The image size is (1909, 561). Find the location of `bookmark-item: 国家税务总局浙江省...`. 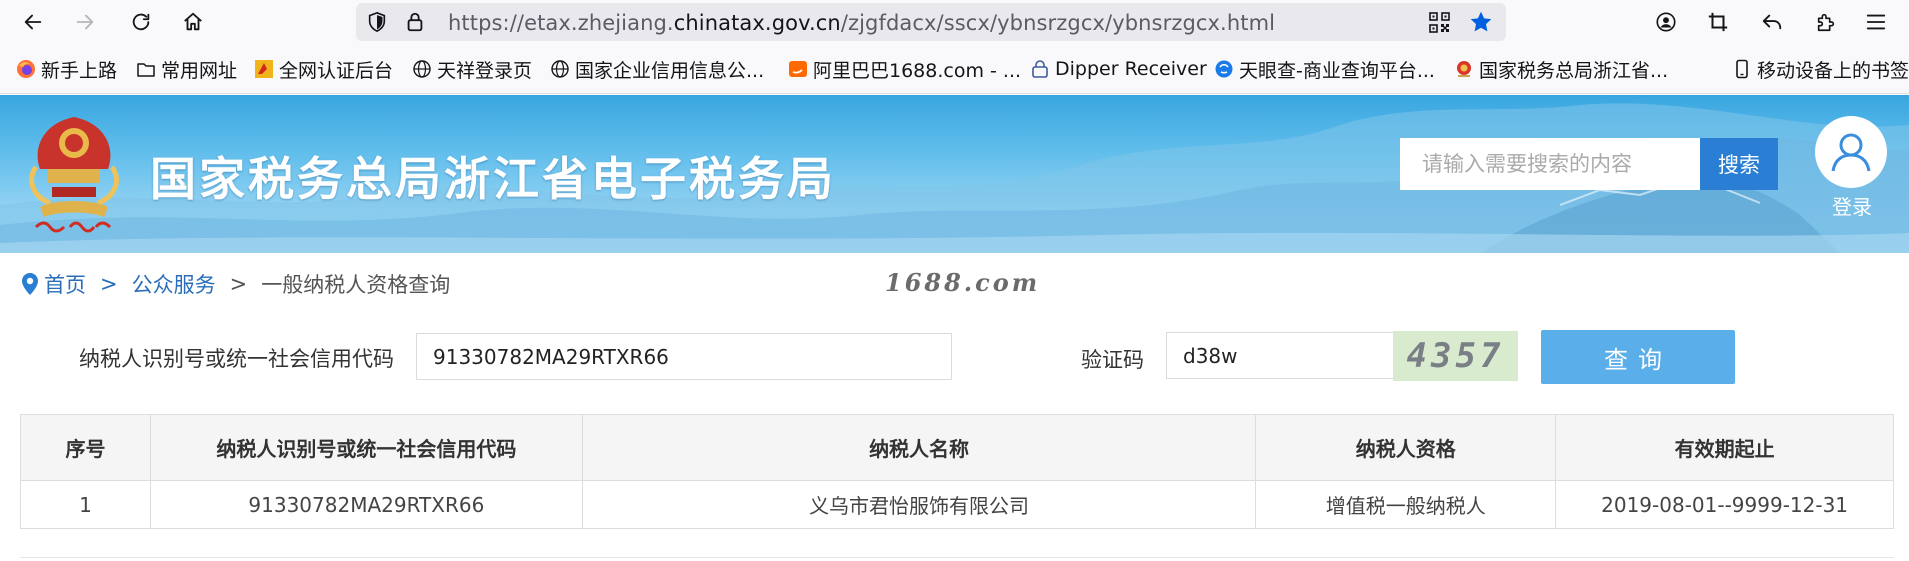

bookmark-item: 国家税务总局浙江省... is located at coordinates (1561, 70).